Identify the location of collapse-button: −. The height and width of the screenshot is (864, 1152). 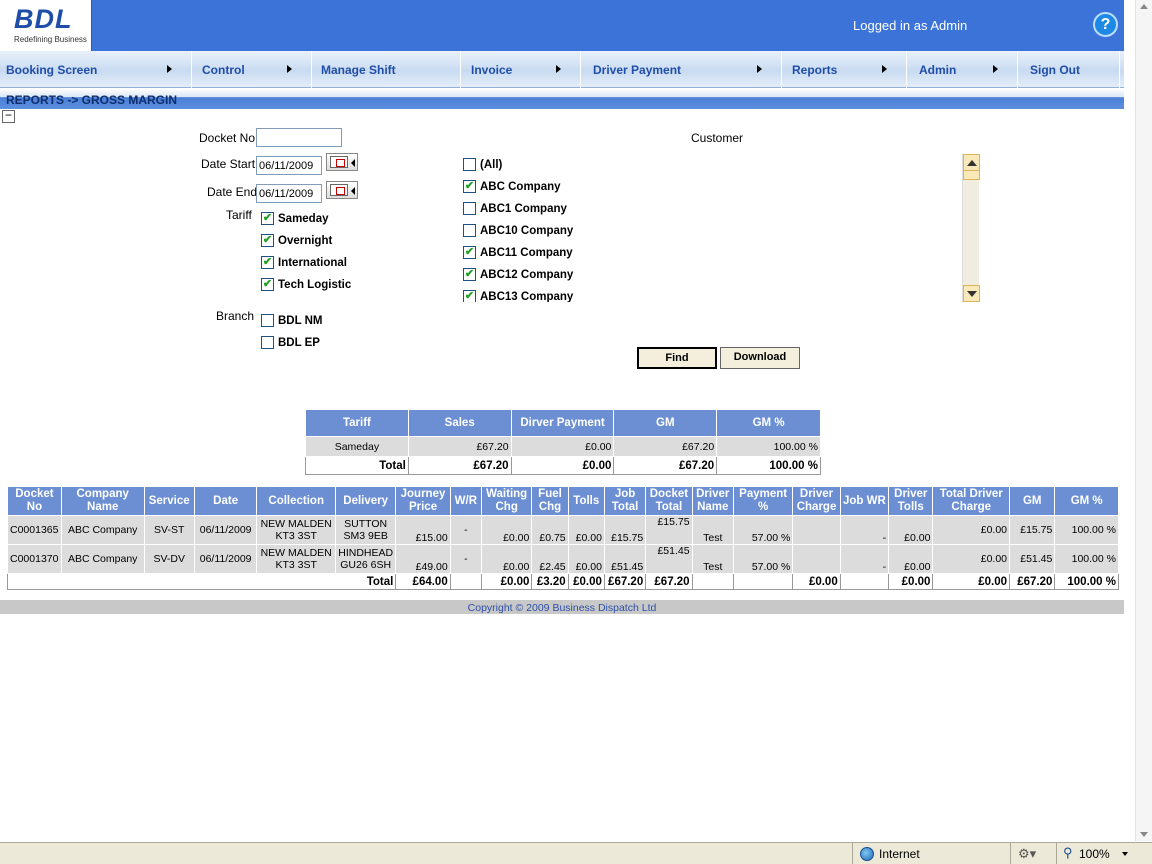
(8, 116).